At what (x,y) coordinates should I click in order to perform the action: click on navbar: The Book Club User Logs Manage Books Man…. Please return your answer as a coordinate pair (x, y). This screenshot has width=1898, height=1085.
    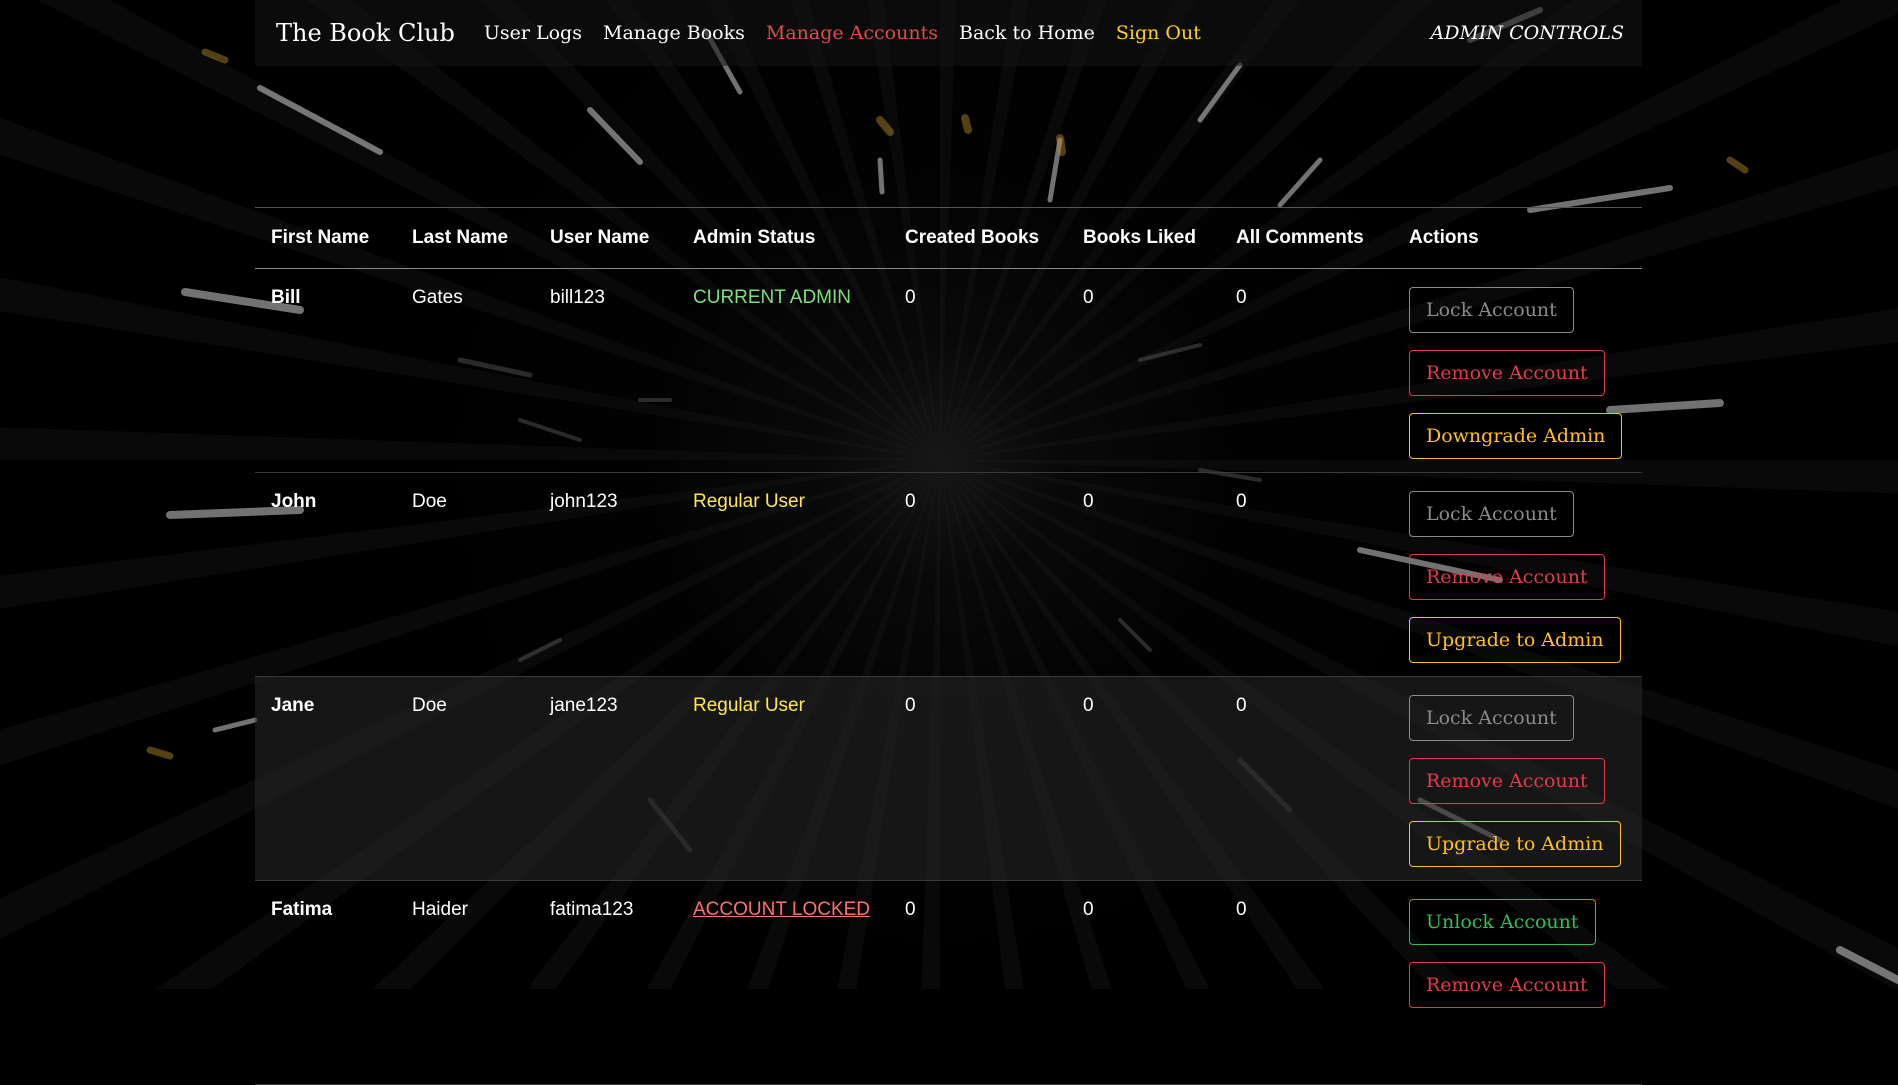
    Looking at the image, I should click on (948, 33).